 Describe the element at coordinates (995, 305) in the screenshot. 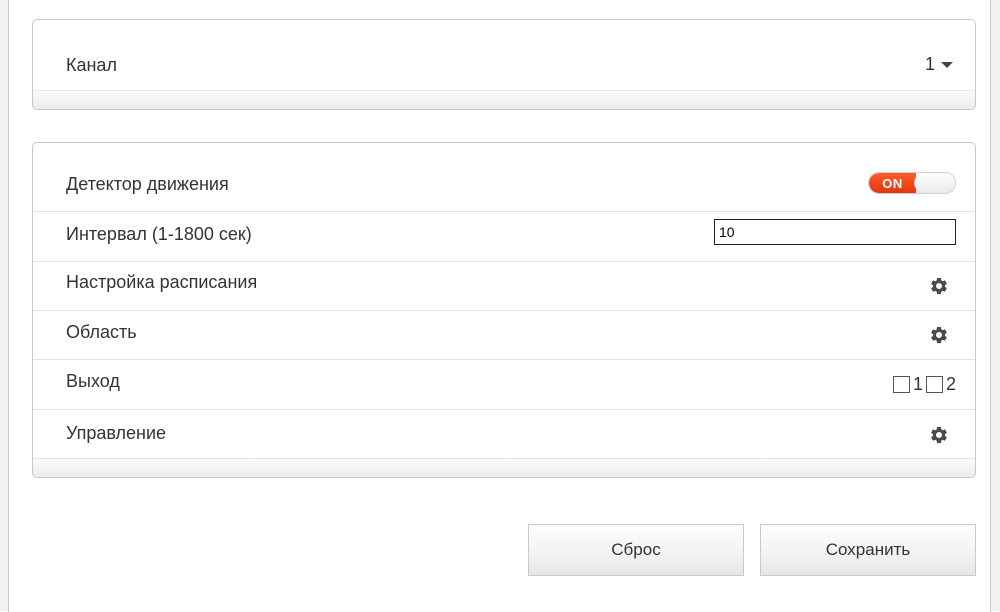

I see `page-gutter-right` at that location.